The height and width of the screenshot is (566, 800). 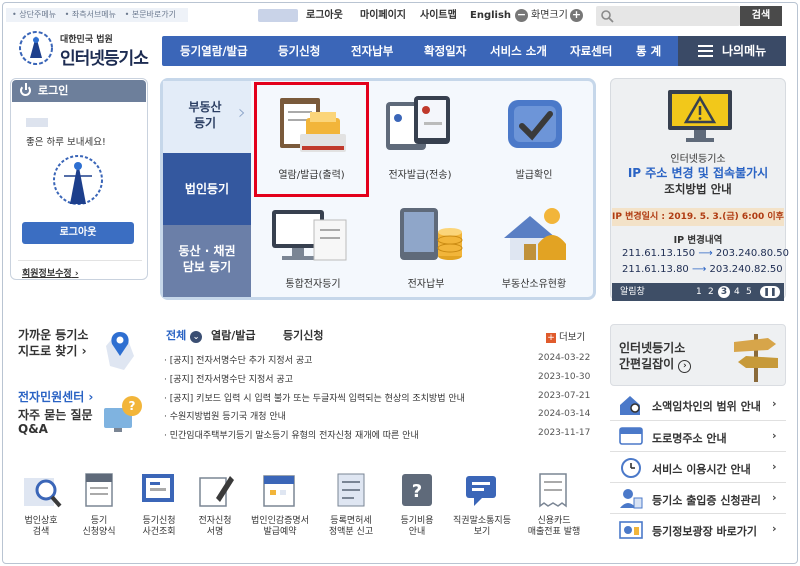 What do you see at coordinates (521, 15) in the screenshot?
I see `zoom-out-icon: −` at bounding box center [521, 15].